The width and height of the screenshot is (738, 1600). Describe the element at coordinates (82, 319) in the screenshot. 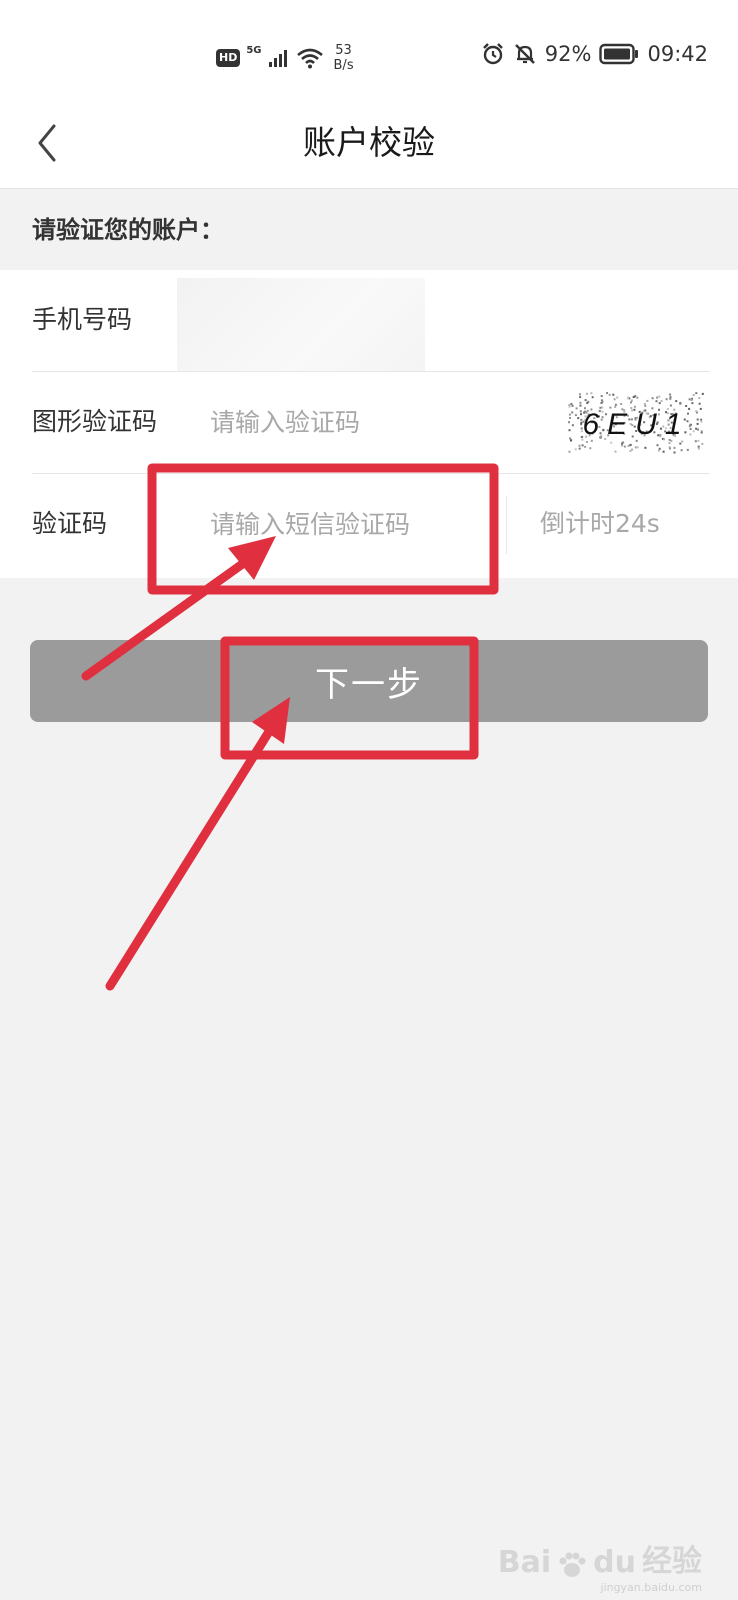

I see `phone-label: 手机号码` at that location.